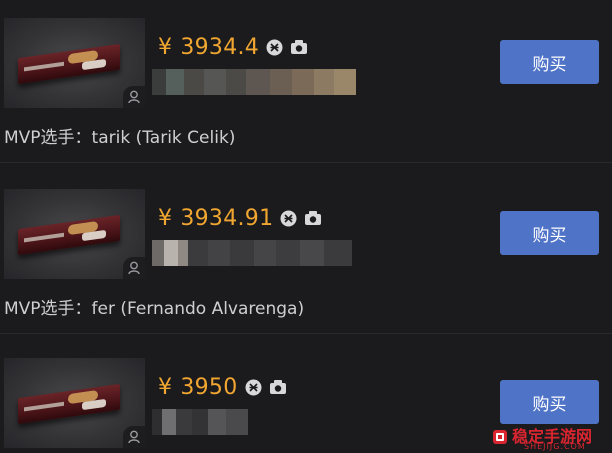 The height and width of the screenshot is (453, 612). Describe the element at coordinates (154, 309) in the screenshot. I see `mvp-player-label: MVP选手：fer (Fernando Alvarenga)` at that location.